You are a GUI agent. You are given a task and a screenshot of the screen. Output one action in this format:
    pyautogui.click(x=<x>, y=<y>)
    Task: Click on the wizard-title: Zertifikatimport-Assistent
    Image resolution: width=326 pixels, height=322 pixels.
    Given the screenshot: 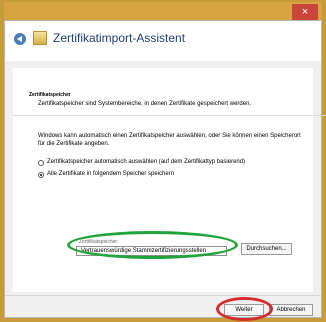 What is the action you would take?
    pyautogui.click(x=119, y=38)
    